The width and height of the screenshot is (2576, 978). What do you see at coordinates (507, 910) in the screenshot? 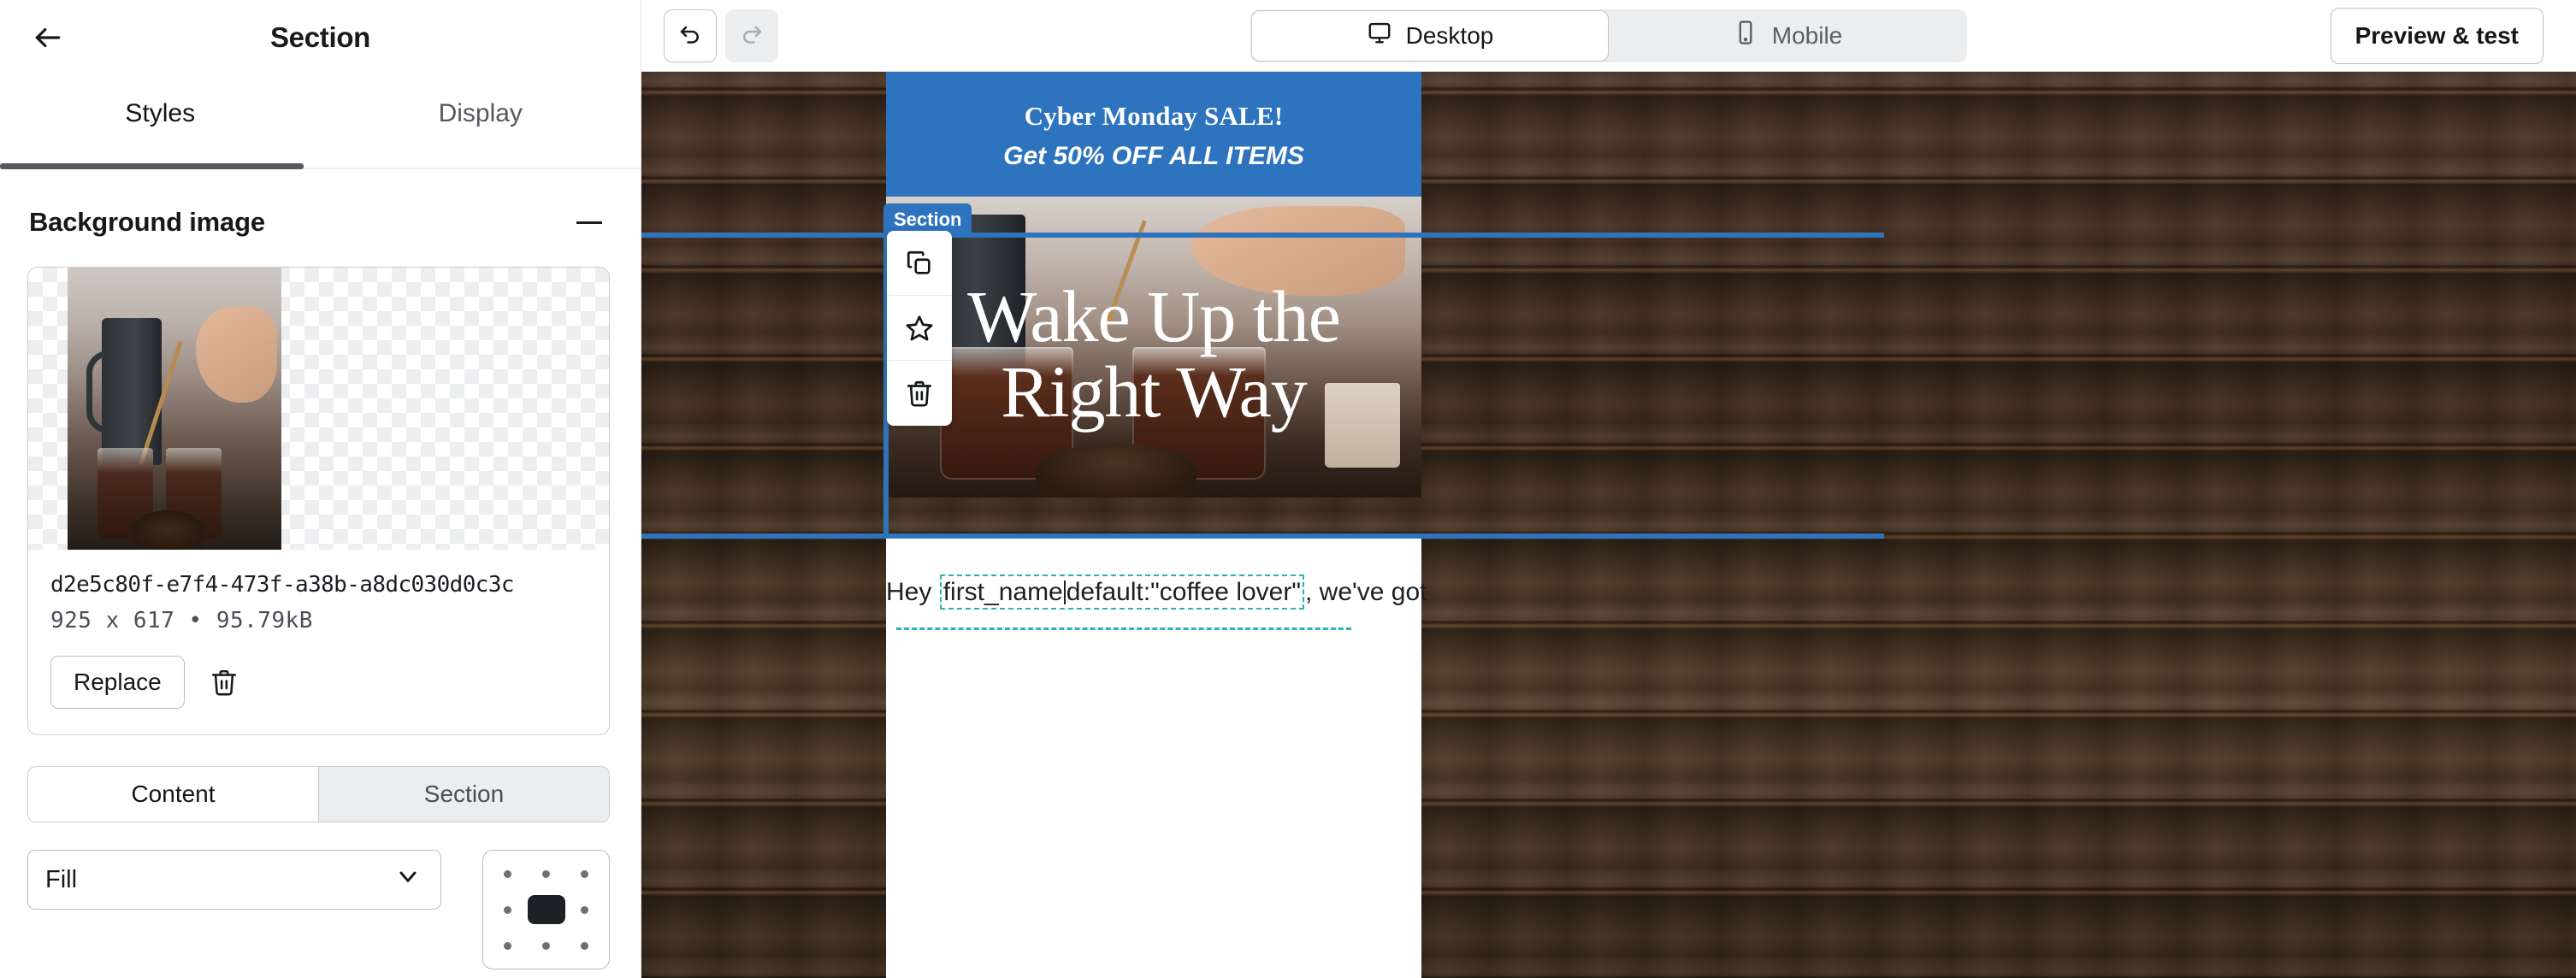
I see `position-middle-left` at bounding box center [507, 910].